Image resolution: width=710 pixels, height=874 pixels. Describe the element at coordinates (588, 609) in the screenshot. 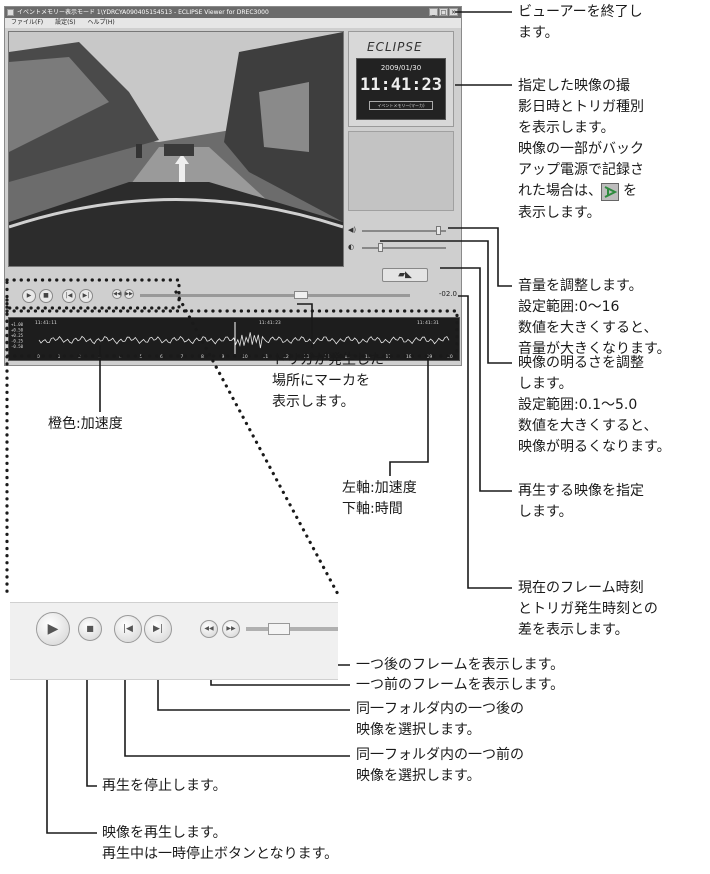

I see `annotation-frame-diff: 現在のフレーム時刻 とトリガ発生時刻との 差を表示します。` at that location.